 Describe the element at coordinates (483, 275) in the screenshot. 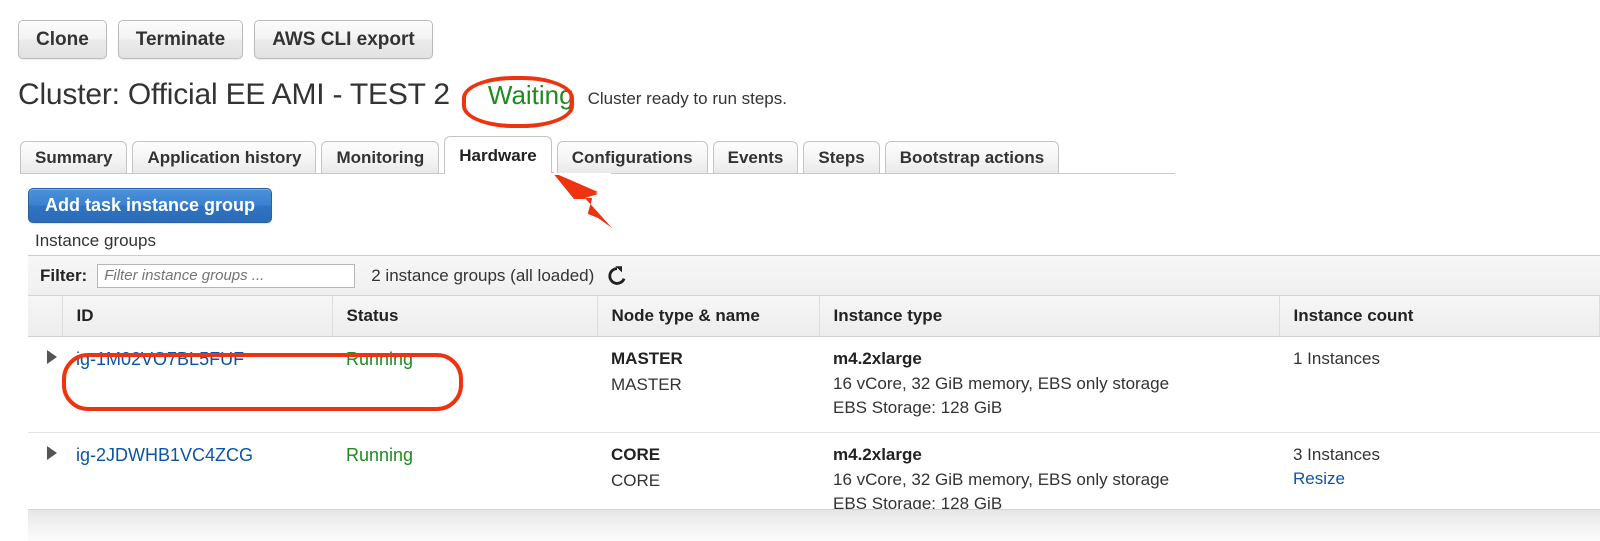

I see `instance-group-count: 2 instance groups (all loaded)` at that location.